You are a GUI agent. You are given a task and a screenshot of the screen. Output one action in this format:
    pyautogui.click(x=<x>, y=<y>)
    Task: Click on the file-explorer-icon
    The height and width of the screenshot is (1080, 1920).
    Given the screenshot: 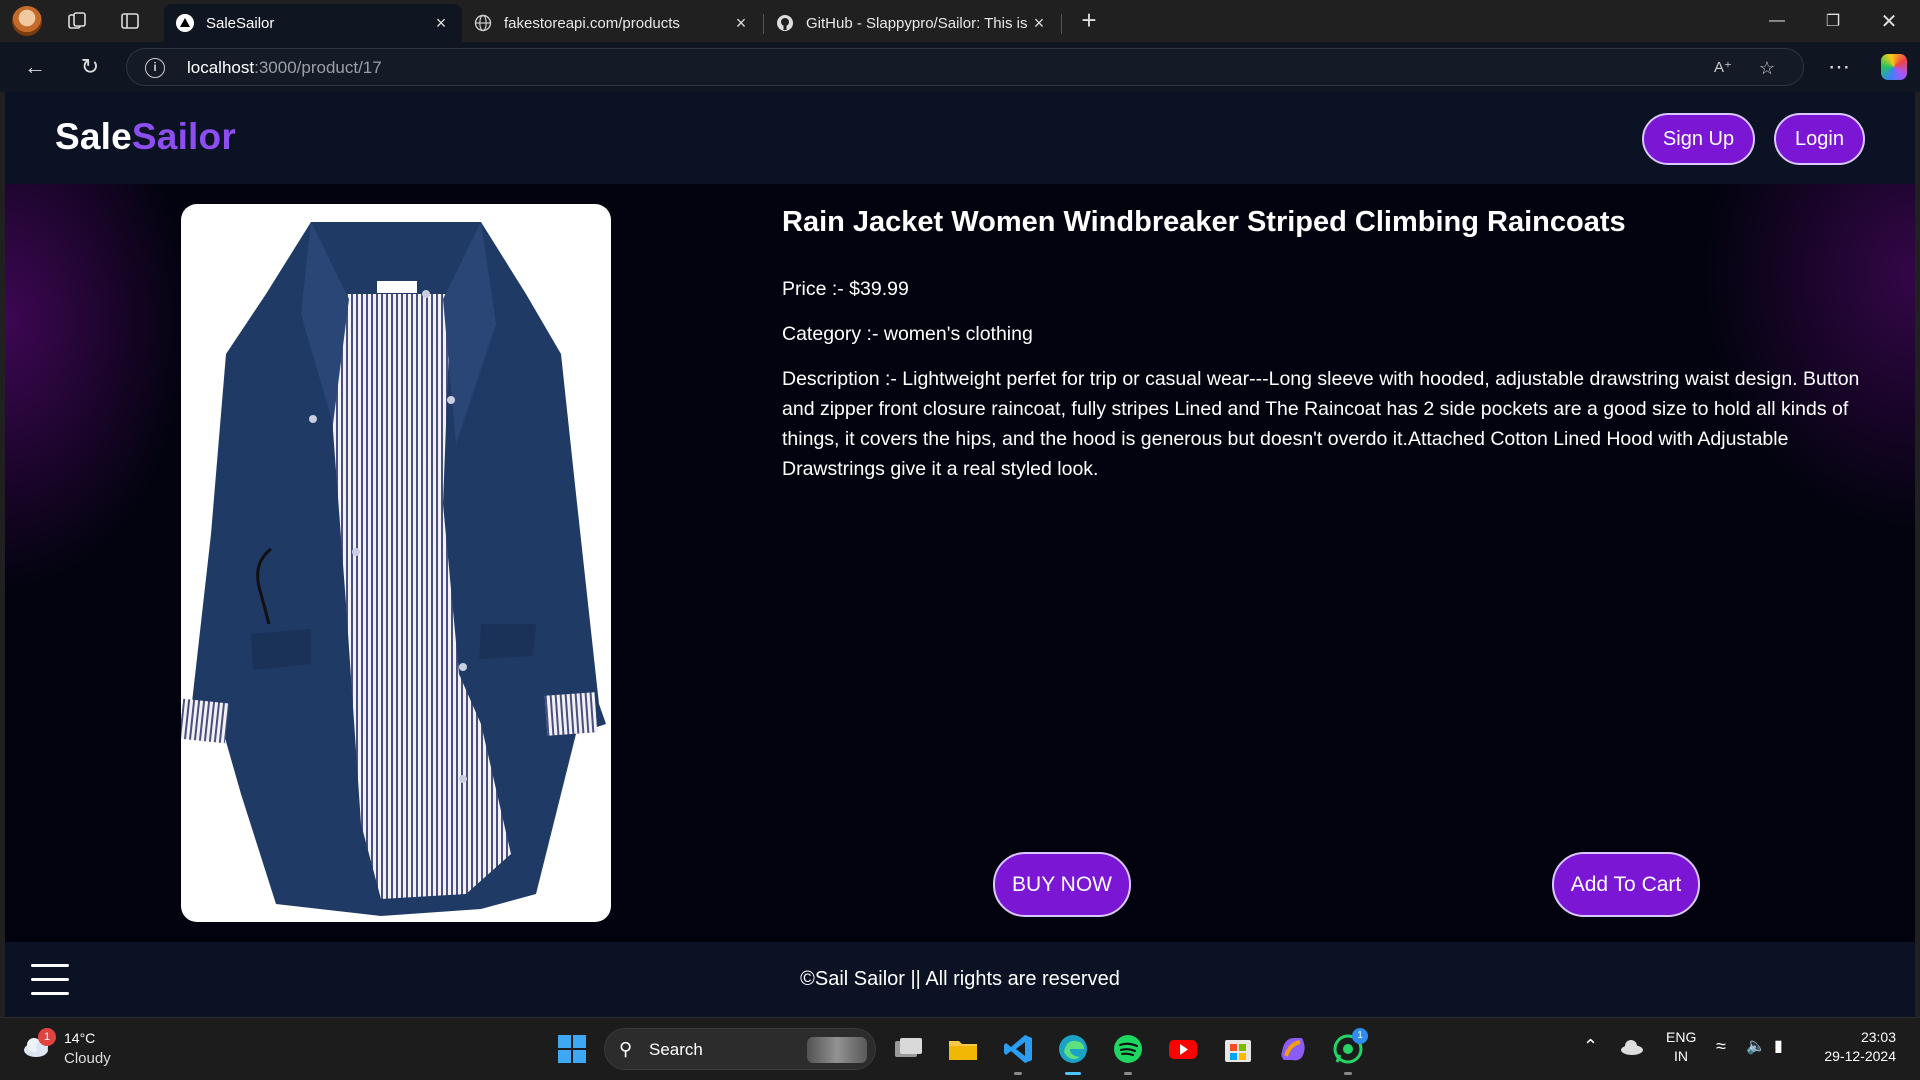 What is the action you would take?
    pyautogui.click(x=963, y=1049)
    